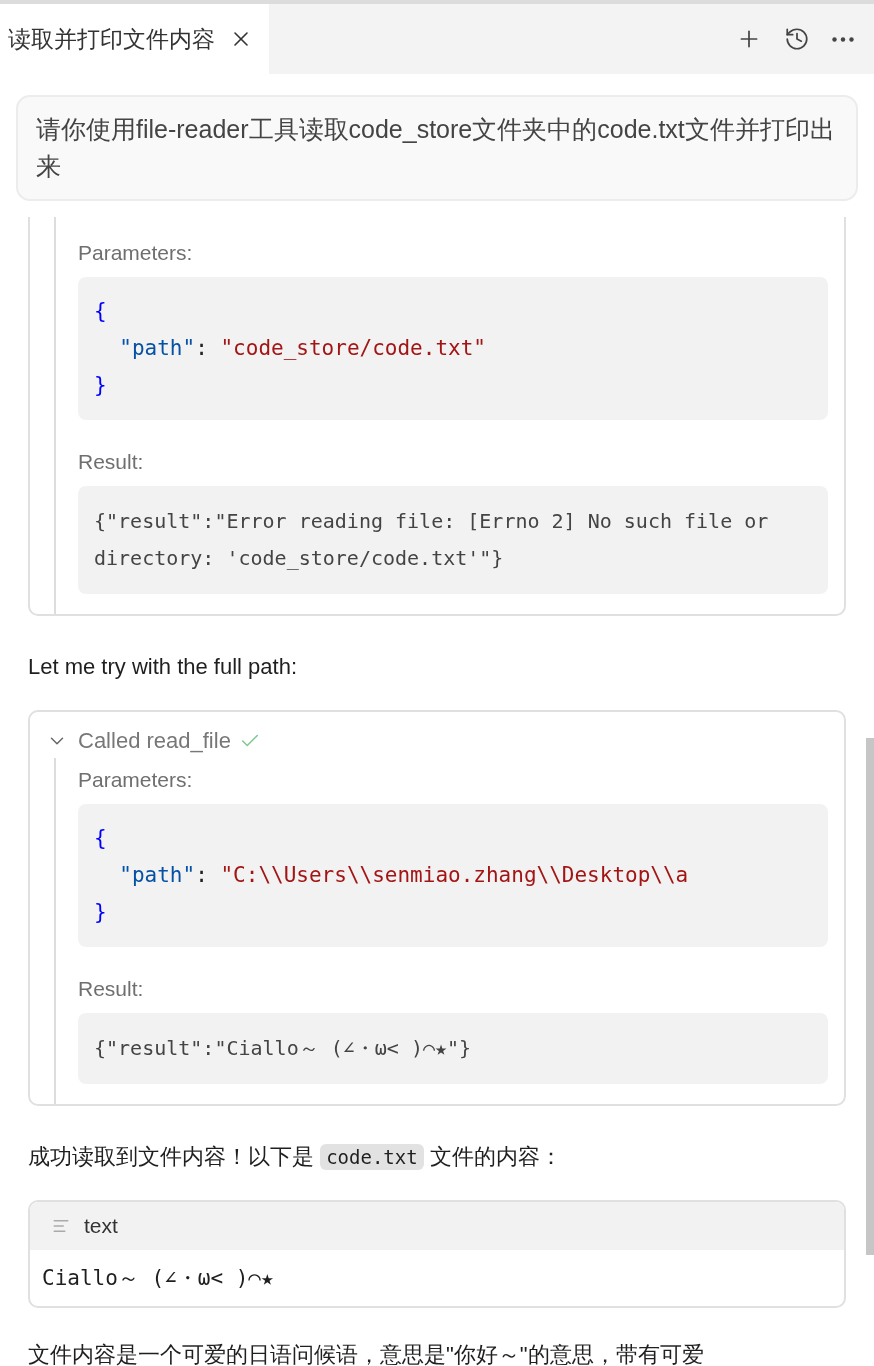 This screenshot has height=1366, width=874. I want to click on chat-tab: 读取并打印文件内容, so click(134, 39).